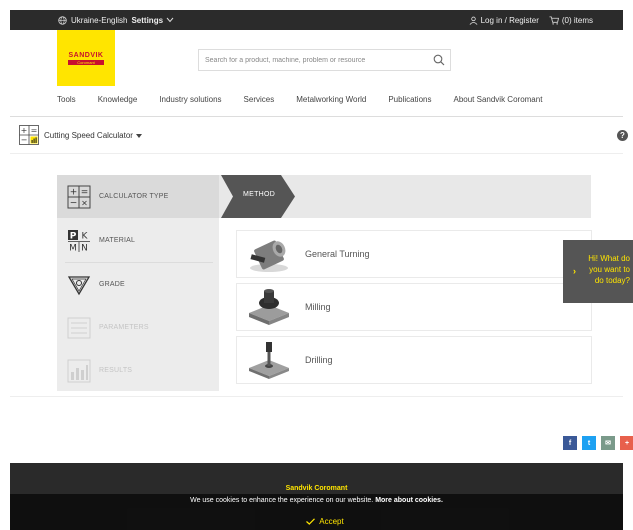  Describe the element at coordinates (29, 135) in the screenshot. I see `calculator-icon: + = −` at that location.